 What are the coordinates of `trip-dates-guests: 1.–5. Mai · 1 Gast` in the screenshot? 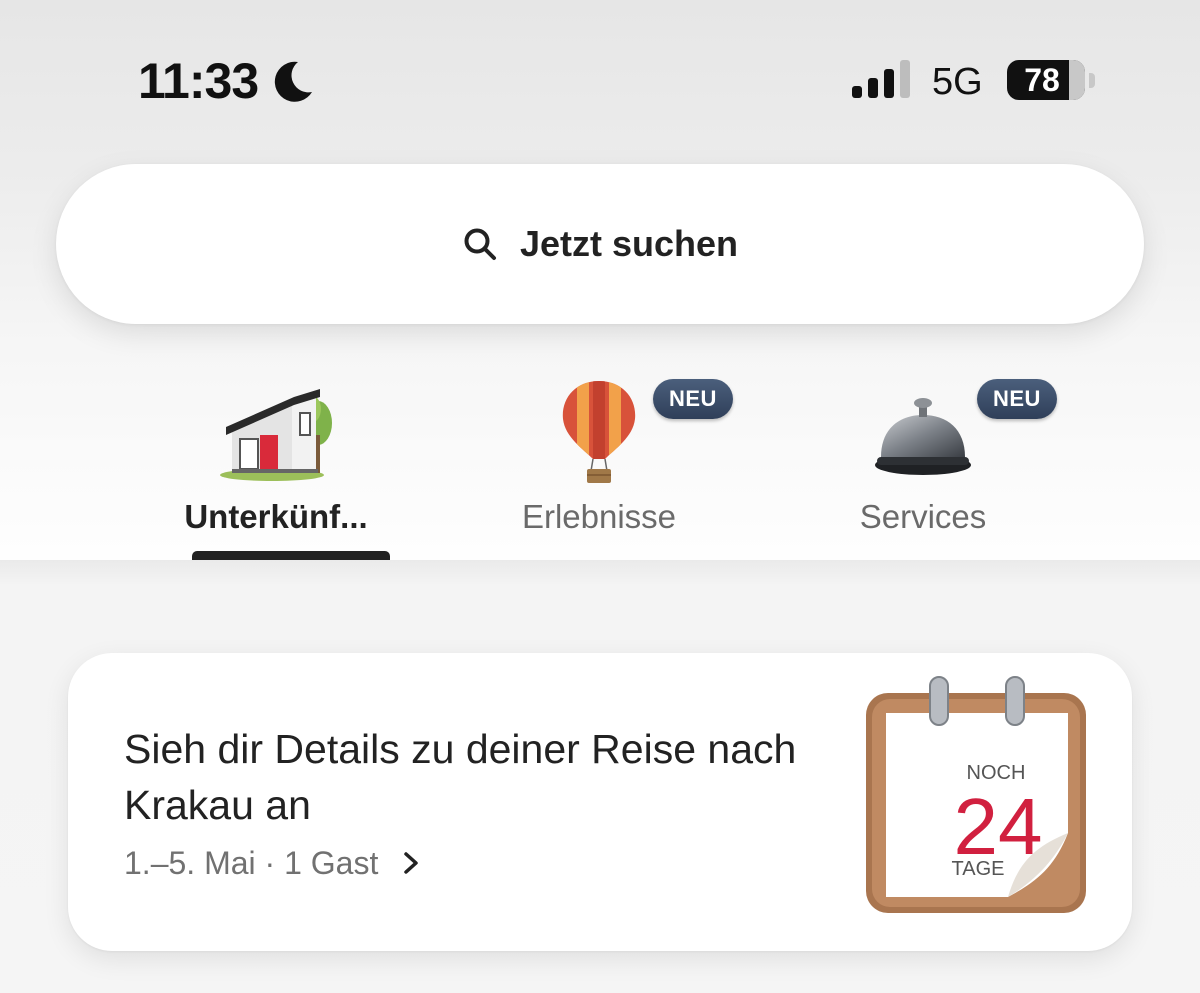 It's located at (251, 863).